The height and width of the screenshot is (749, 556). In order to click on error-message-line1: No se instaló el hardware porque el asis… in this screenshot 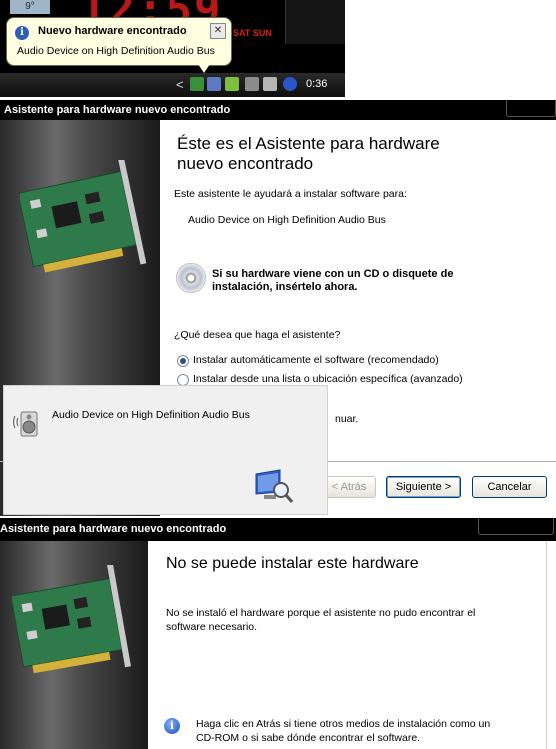, I will do `click(321, 613)`.